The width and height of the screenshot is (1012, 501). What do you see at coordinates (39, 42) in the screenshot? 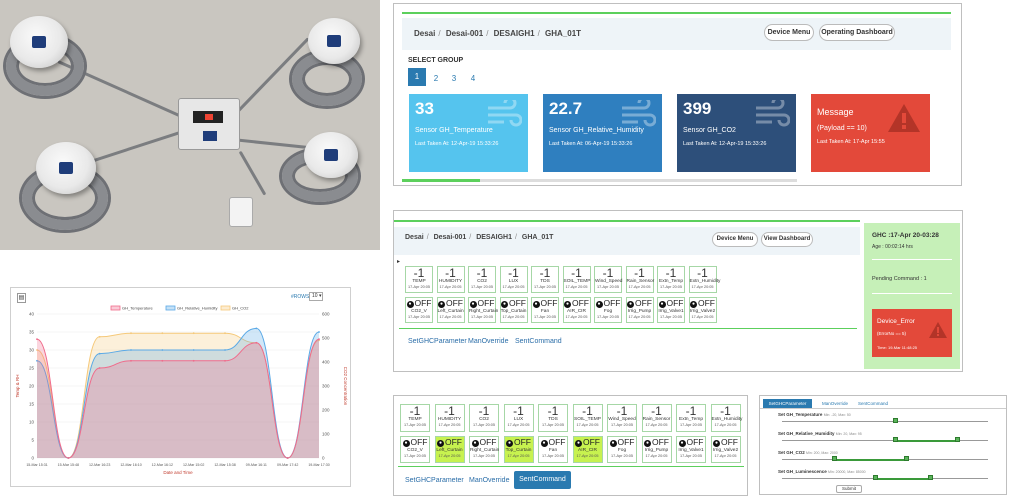
I see `brand-logo` at bounding box center [39, 42].